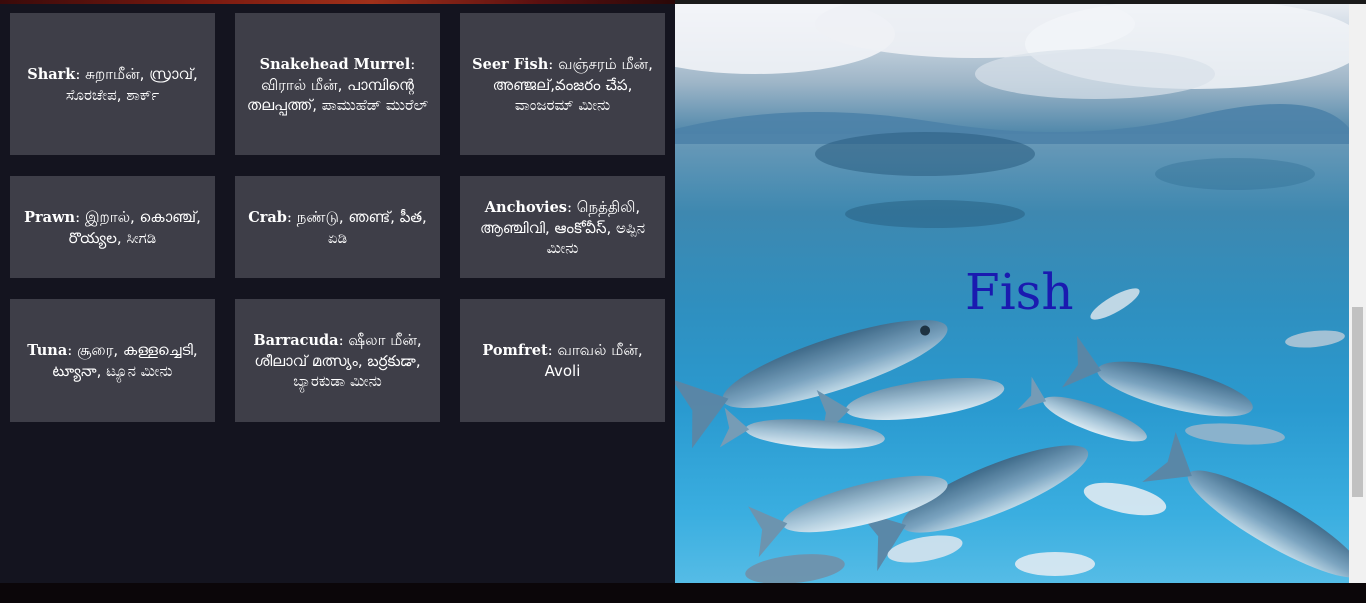 This screenshot has width=1366, height=603. Describe the element at coordinates (1019, 292) in the screenshot. I see `hero-title: Fish` at that location.